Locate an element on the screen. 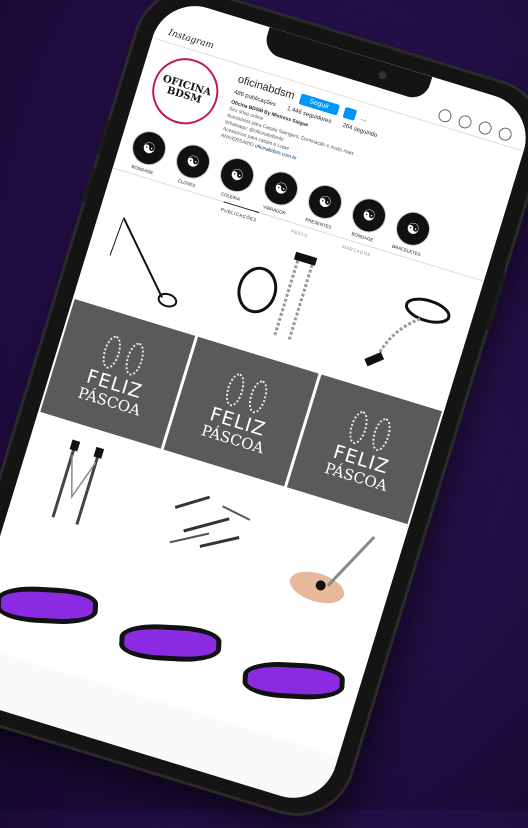 The height and width of the screenshot is (828, 528). highlight-item: ☯ VIBRADOR is located at coordinates (280, 192).